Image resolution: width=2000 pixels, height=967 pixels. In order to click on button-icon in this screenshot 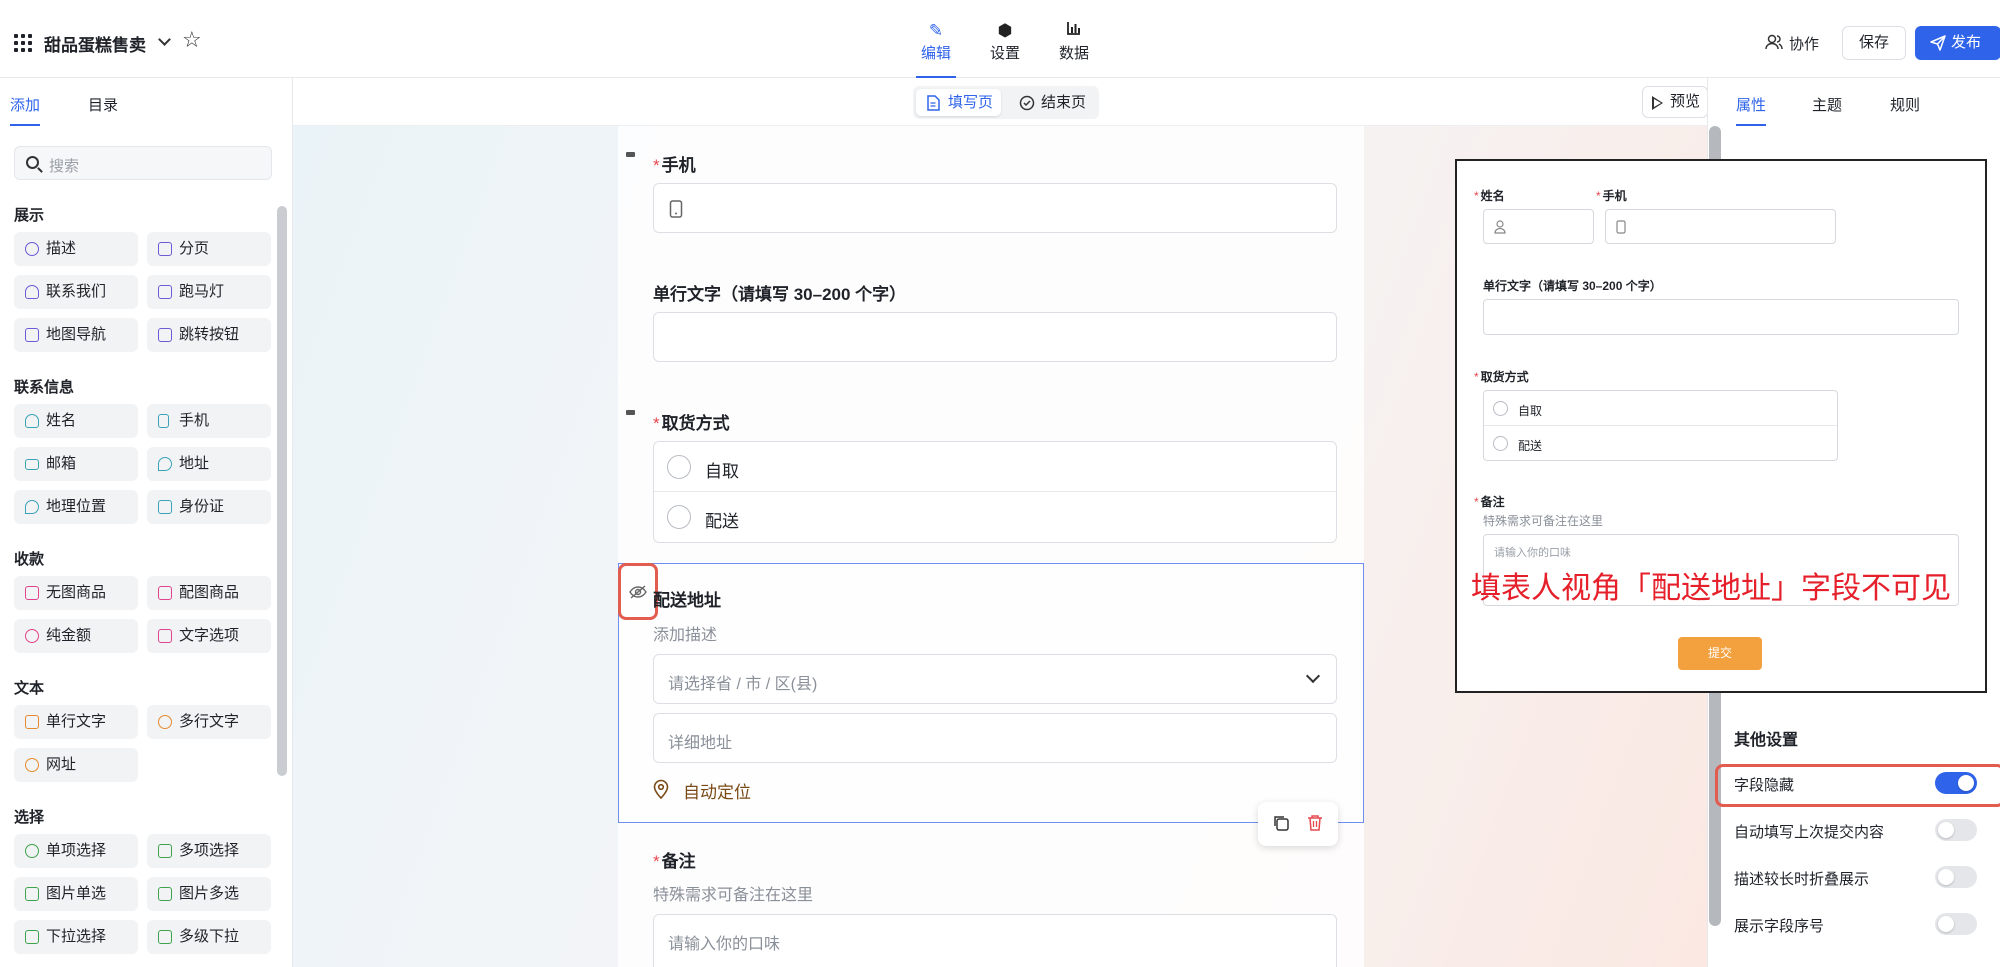, I will do `click(165, 335)`.